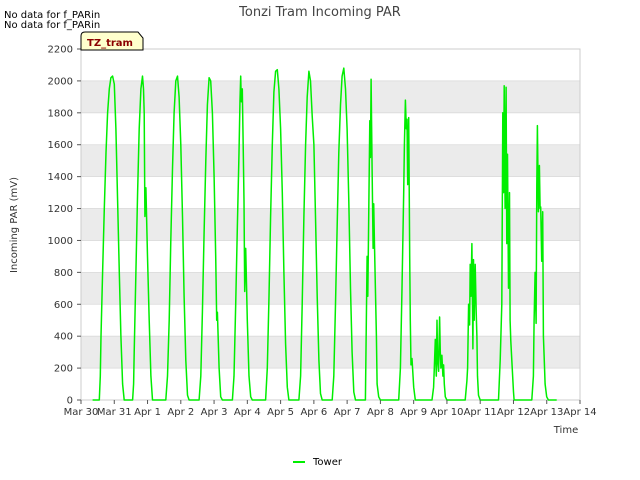 This screenshot has width=640, height=480. What do you see at coordinates (14, 225) in the screenshot?
I see `y-axis-label: Incoming PAR (mV)` at bounding box center [14, 225].